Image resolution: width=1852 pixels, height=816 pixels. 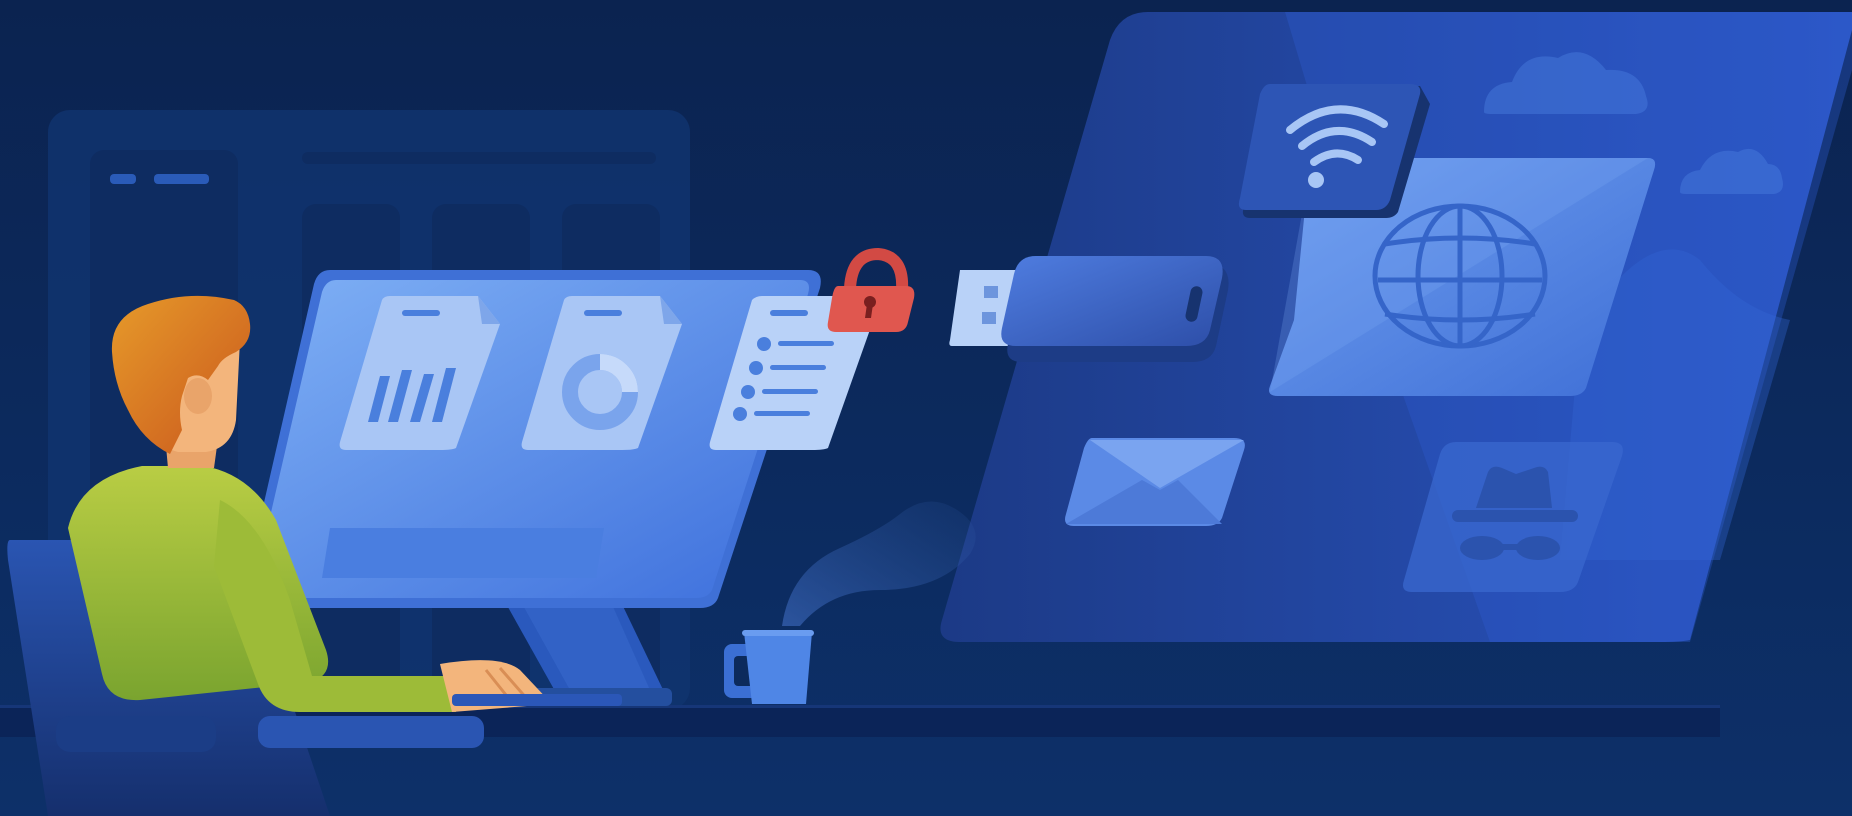 What do you see at coordinates (1316, 180) in the screenshot?
I see `wifi-dot` at bounding box center [1316, 180].